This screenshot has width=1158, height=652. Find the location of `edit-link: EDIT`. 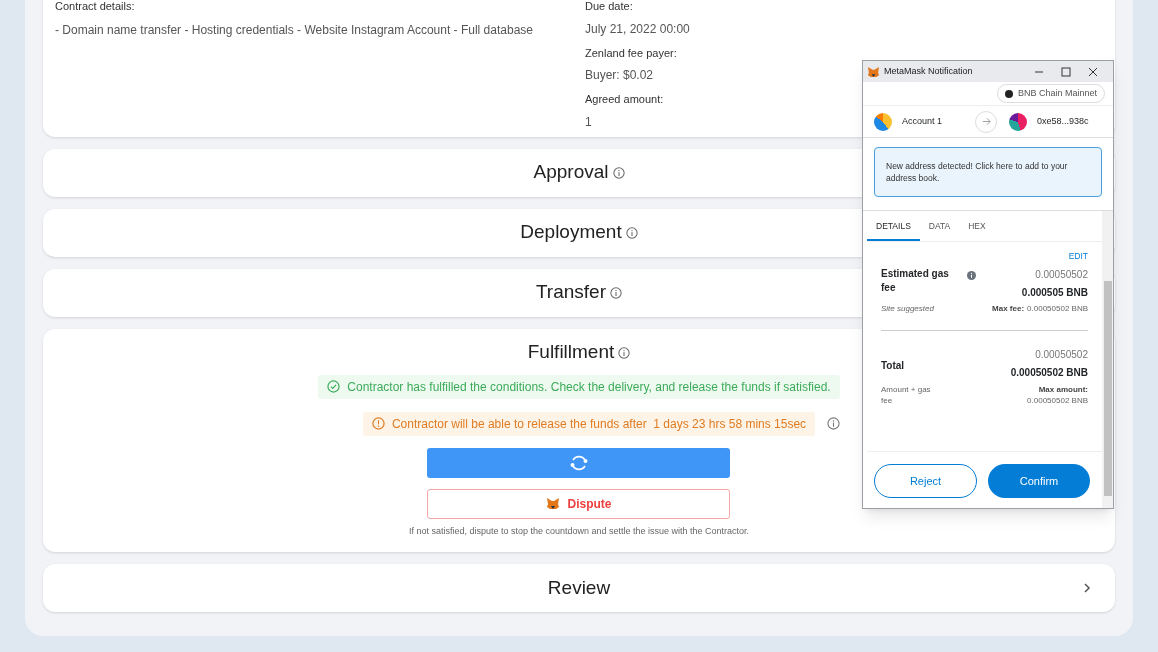

edit-link: EDIT is located at coordinates (1078, 256).